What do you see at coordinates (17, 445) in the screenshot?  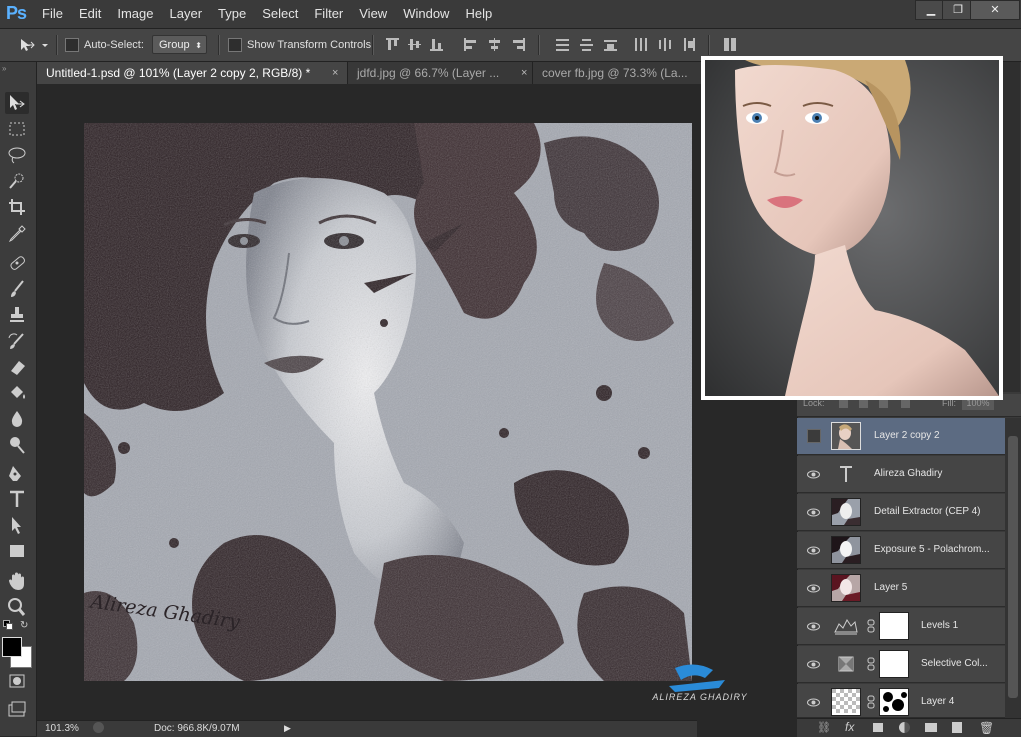 I see `dodge-tool-icon` at bounding box center [17, 445].